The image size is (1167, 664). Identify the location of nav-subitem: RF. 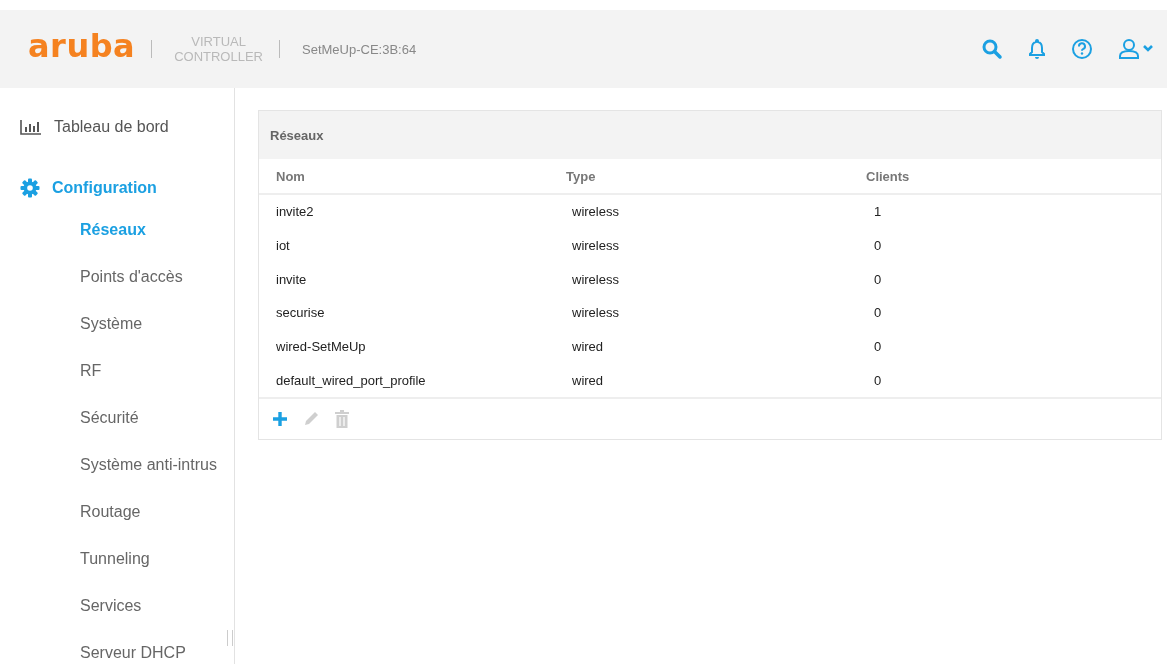
(117, 372).